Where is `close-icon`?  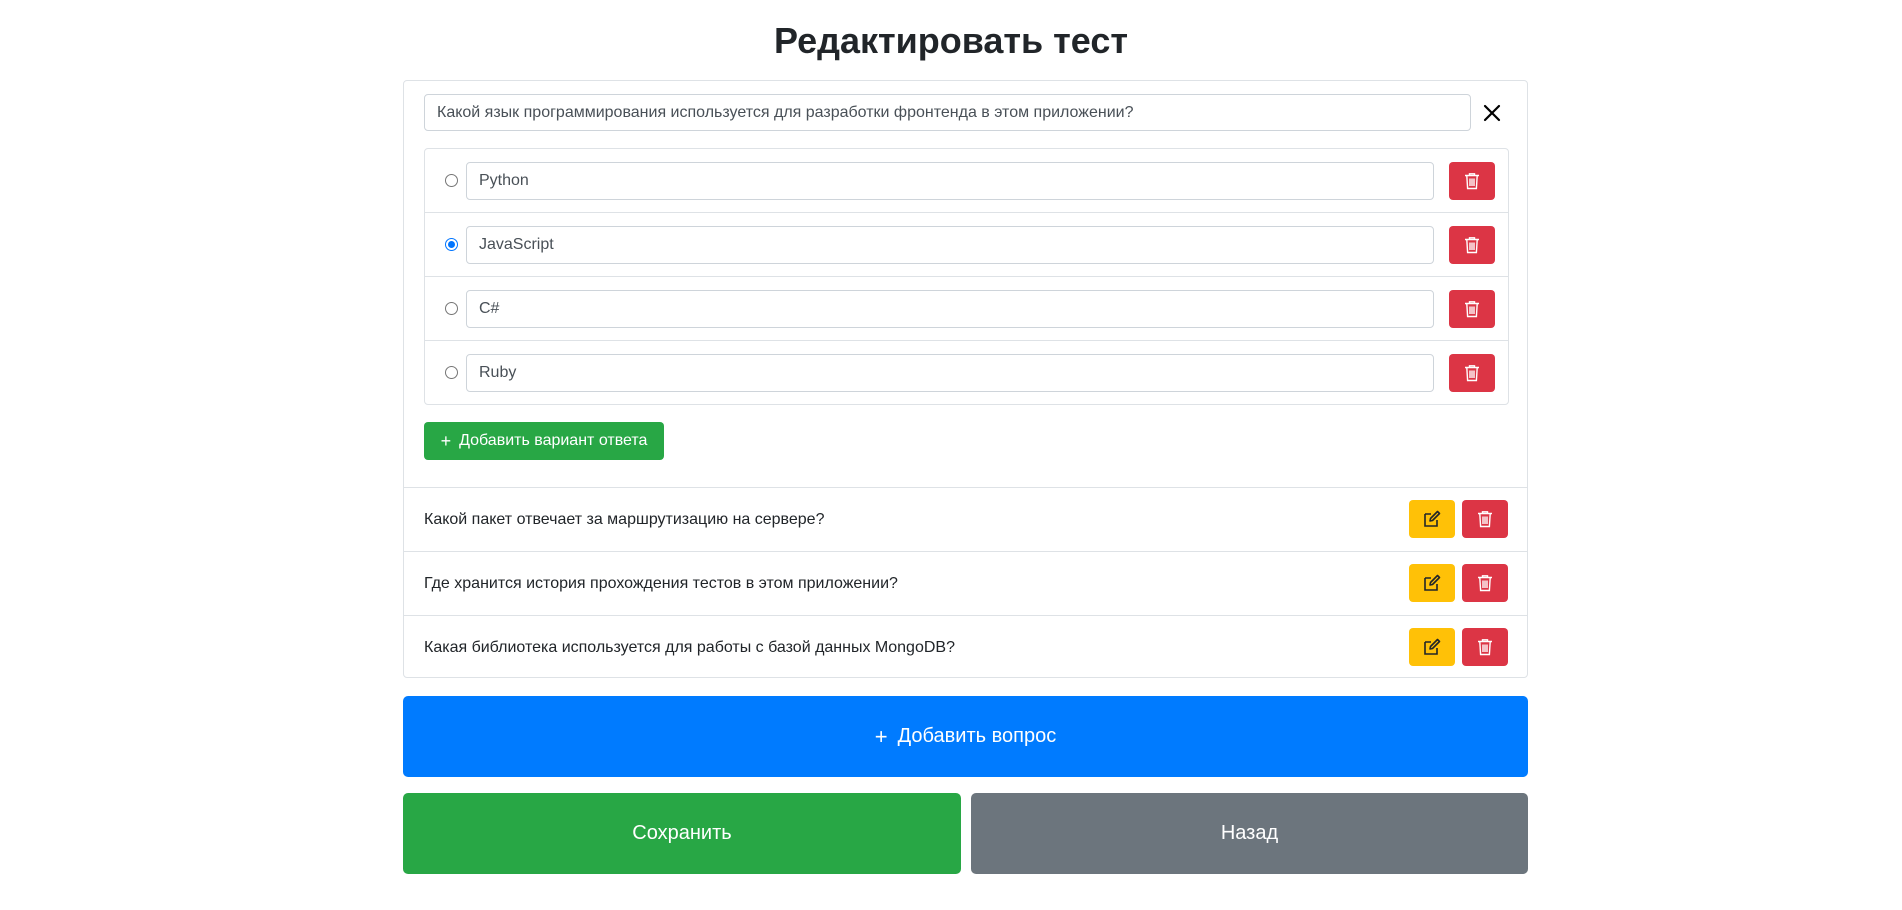 close-icon is located at coordinates (1492, 112).